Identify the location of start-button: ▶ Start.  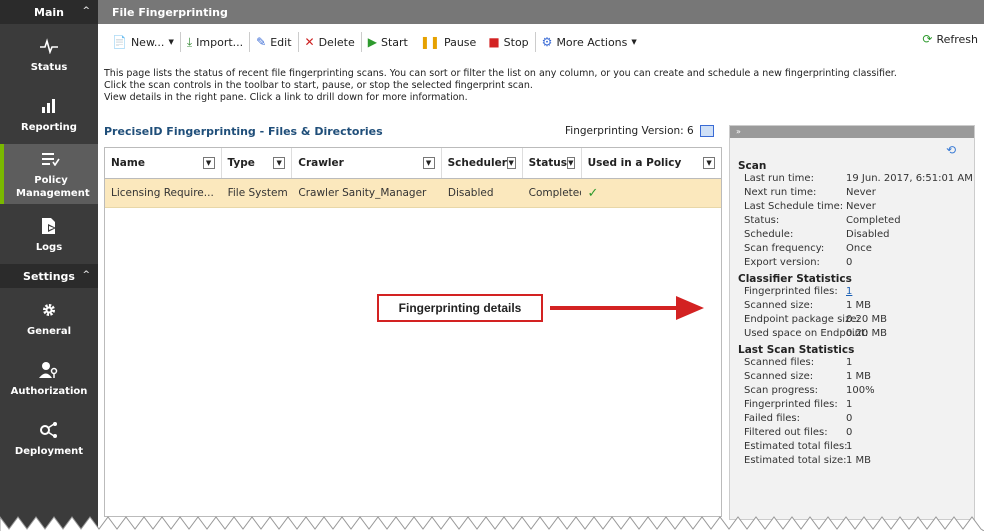
(388, 42).